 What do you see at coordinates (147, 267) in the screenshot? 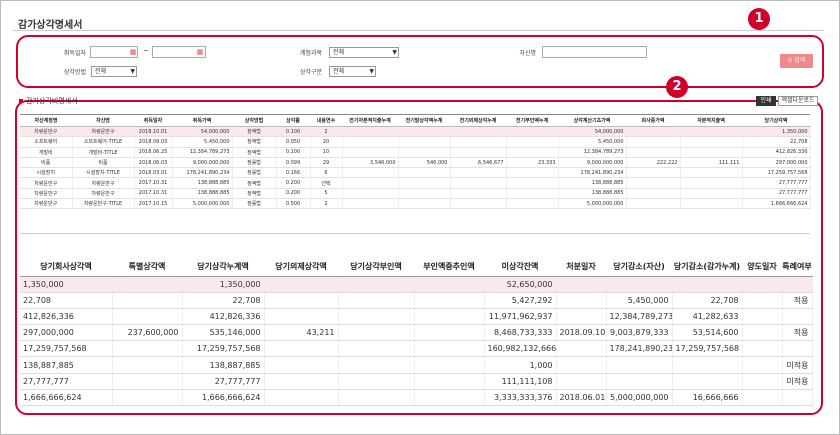
I see `column-header: 특별상각액` at bounding box center [147, 267].